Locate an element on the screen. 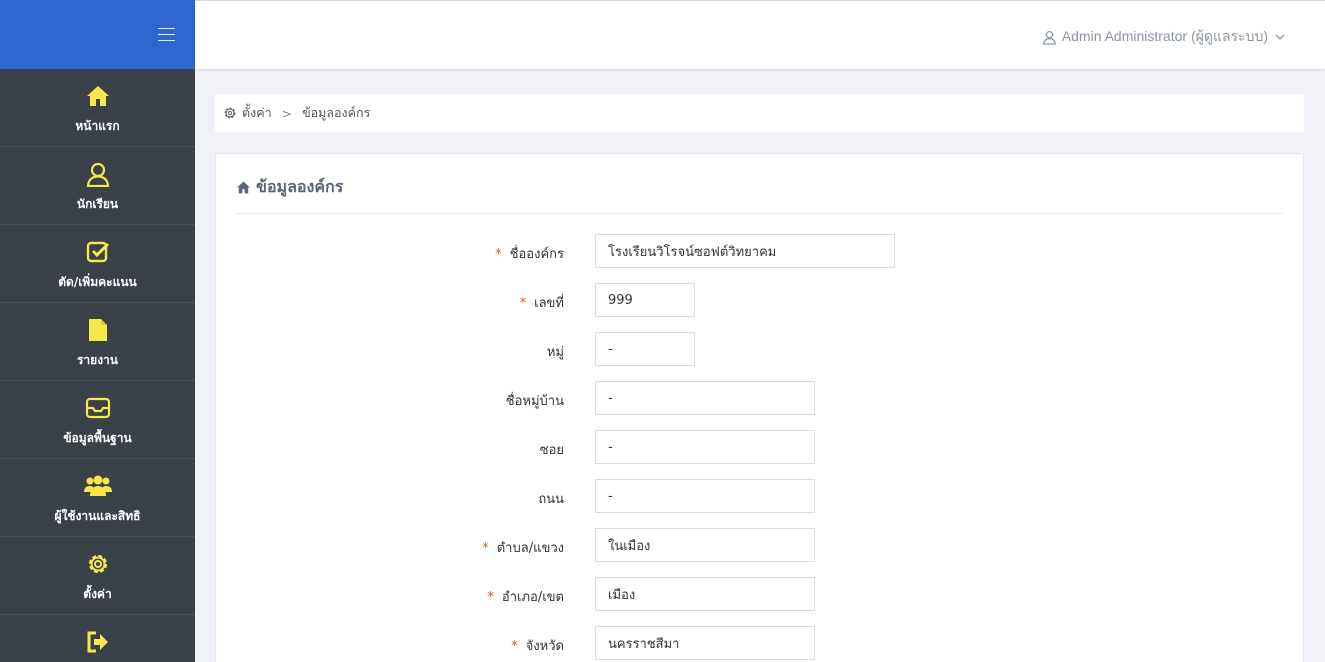 Image resolution: width=1325 pixels, height=662 pixels. field-label: ชื่อหมู่บ้าน is located at coordinates (531, 400).